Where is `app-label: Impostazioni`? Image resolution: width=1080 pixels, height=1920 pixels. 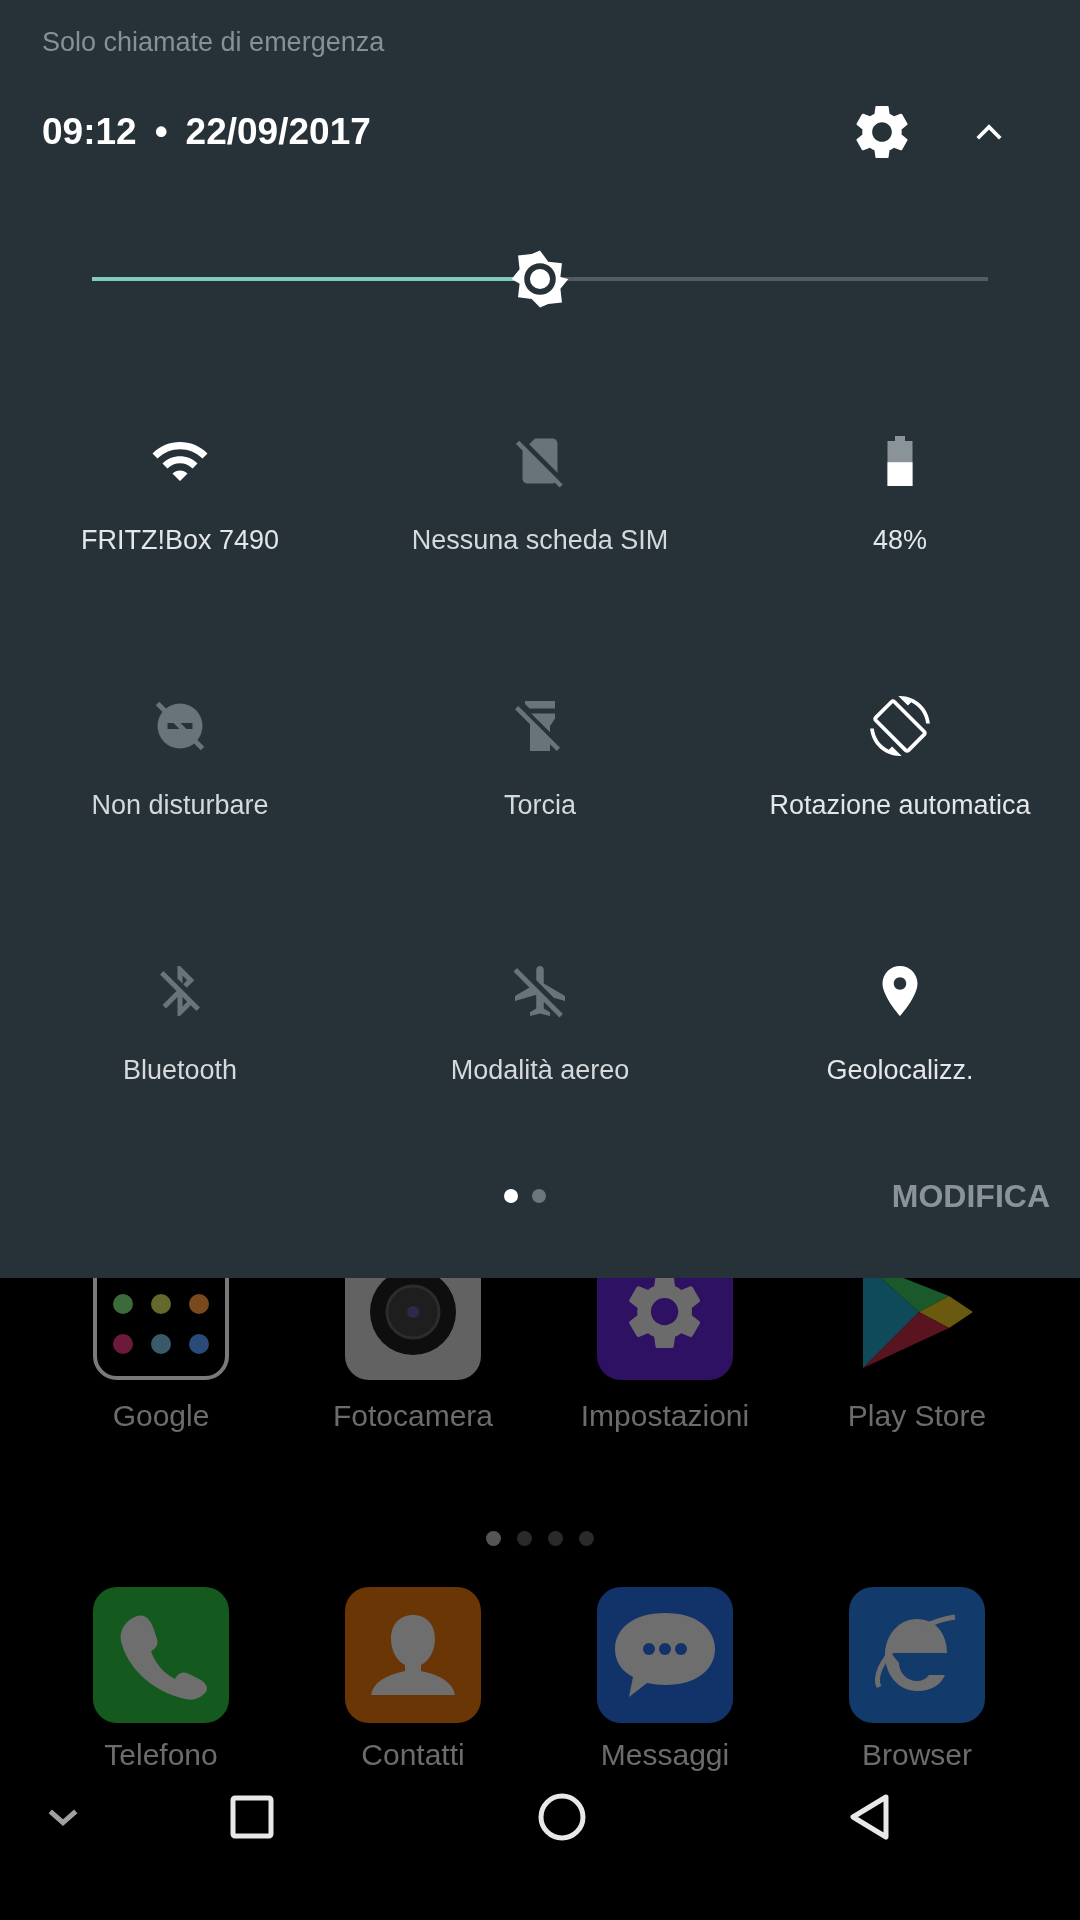 app-label: Impostazioni is located at coordinates (665, 1416).